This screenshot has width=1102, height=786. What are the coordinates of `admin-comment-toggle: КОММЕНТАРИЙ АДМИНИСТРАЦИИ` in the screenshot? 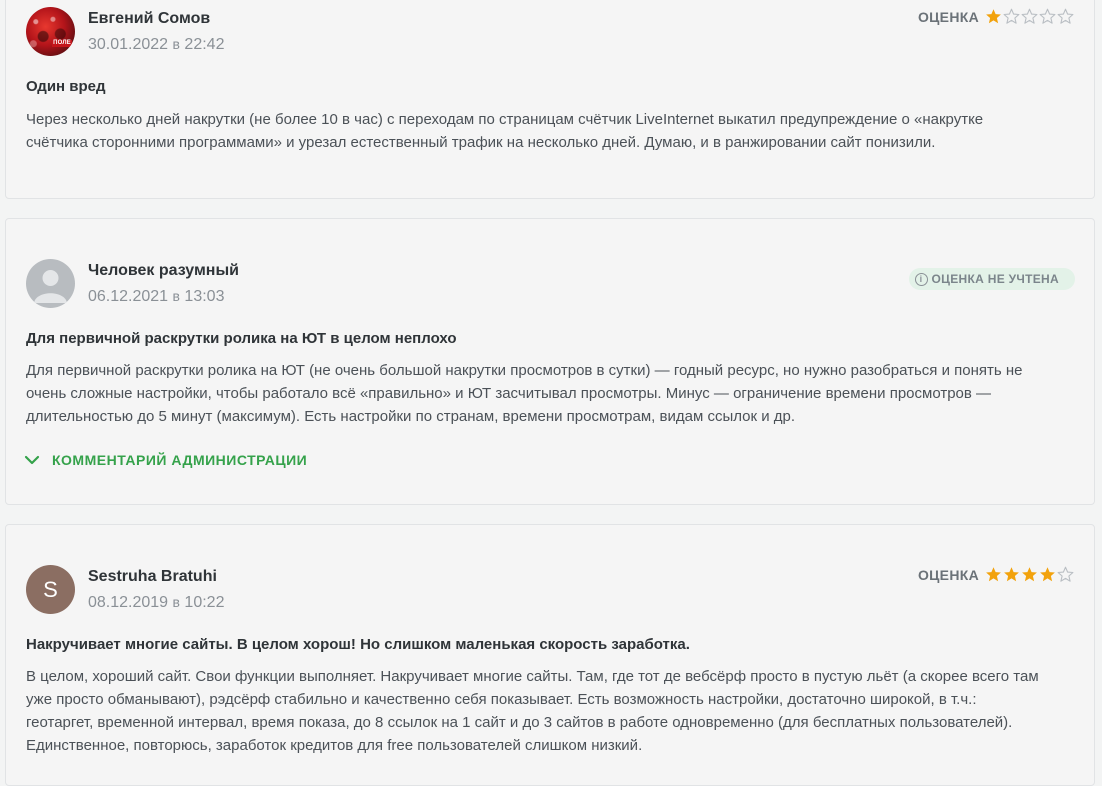 It's located at (165, 460).